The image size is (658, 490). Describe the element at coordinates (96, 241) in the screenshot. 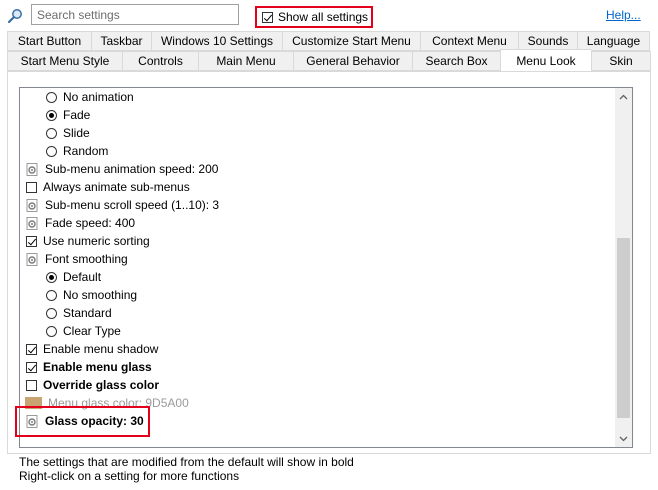

I see `setting-label: Use numeric sorting` at that location.